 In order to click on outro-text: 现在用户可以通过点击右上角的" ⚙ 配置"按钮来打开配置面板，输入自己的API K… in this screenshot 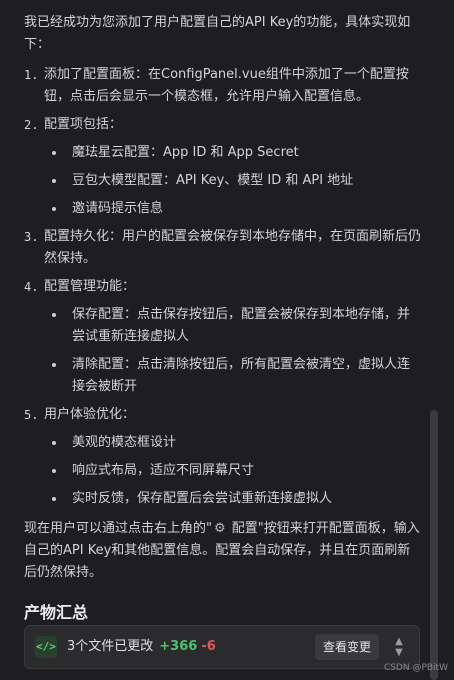, I will do `click(223, 551)`.